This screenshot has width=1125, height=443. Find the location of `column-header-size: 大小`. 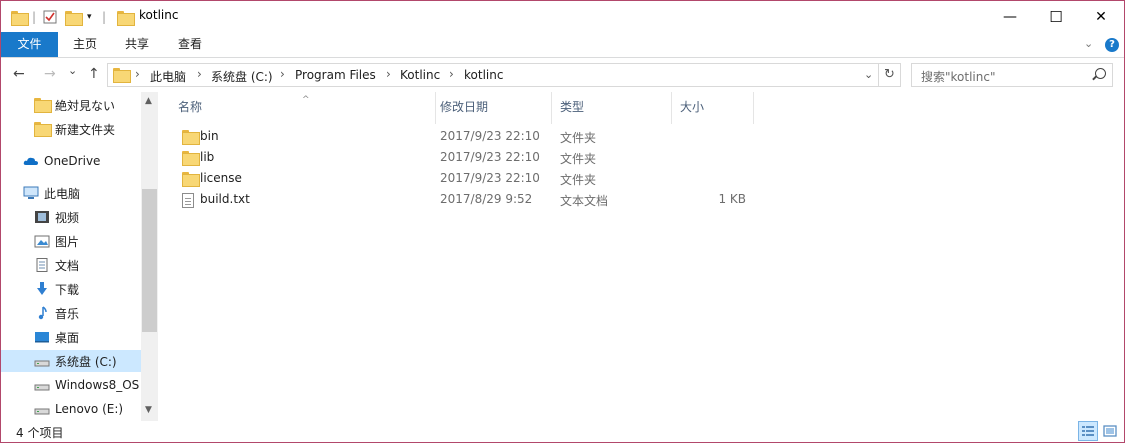

column-header-size: 大小 is located at coordinates (713, 108).